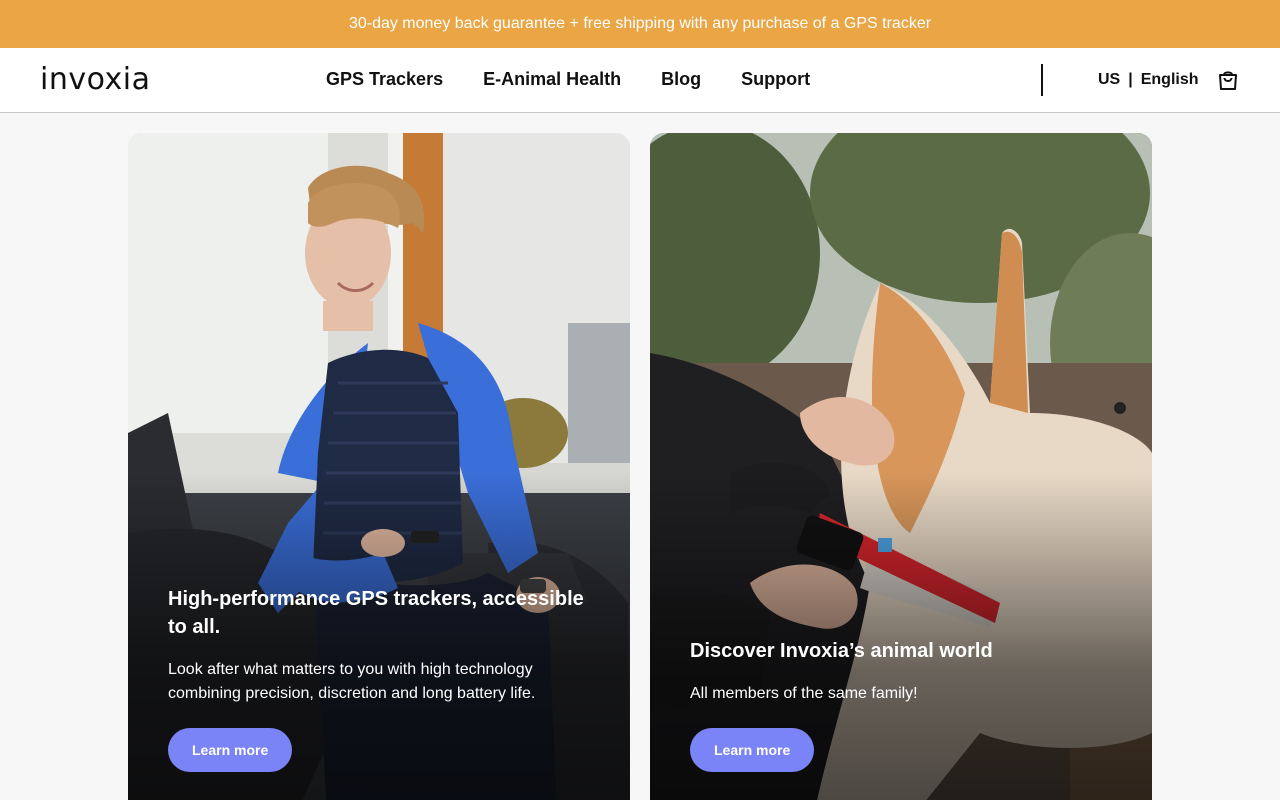 The image size is (1280, 800). Describe the element at coordinates (804, 693) in the screenshot. I see `card-description: All members of the same family!` at that location.